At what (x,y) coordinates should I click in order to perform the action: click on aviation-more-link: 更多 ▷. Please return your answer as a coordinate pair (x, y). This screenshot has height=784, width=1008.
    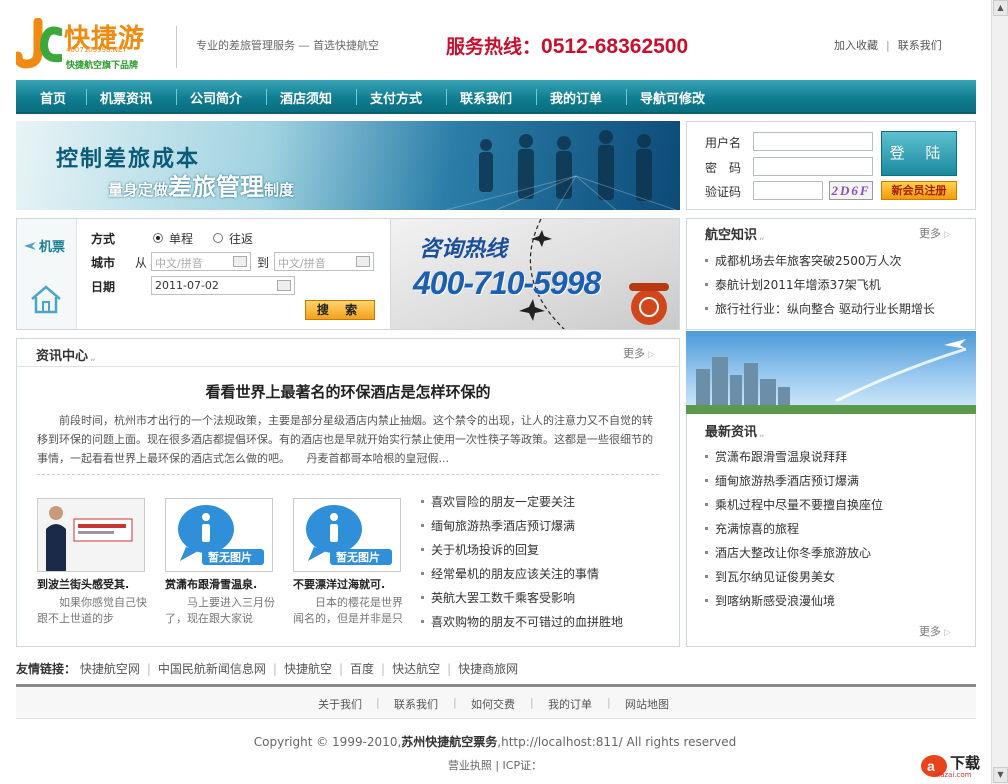
    Looking at the image, I should click on (935, 233).